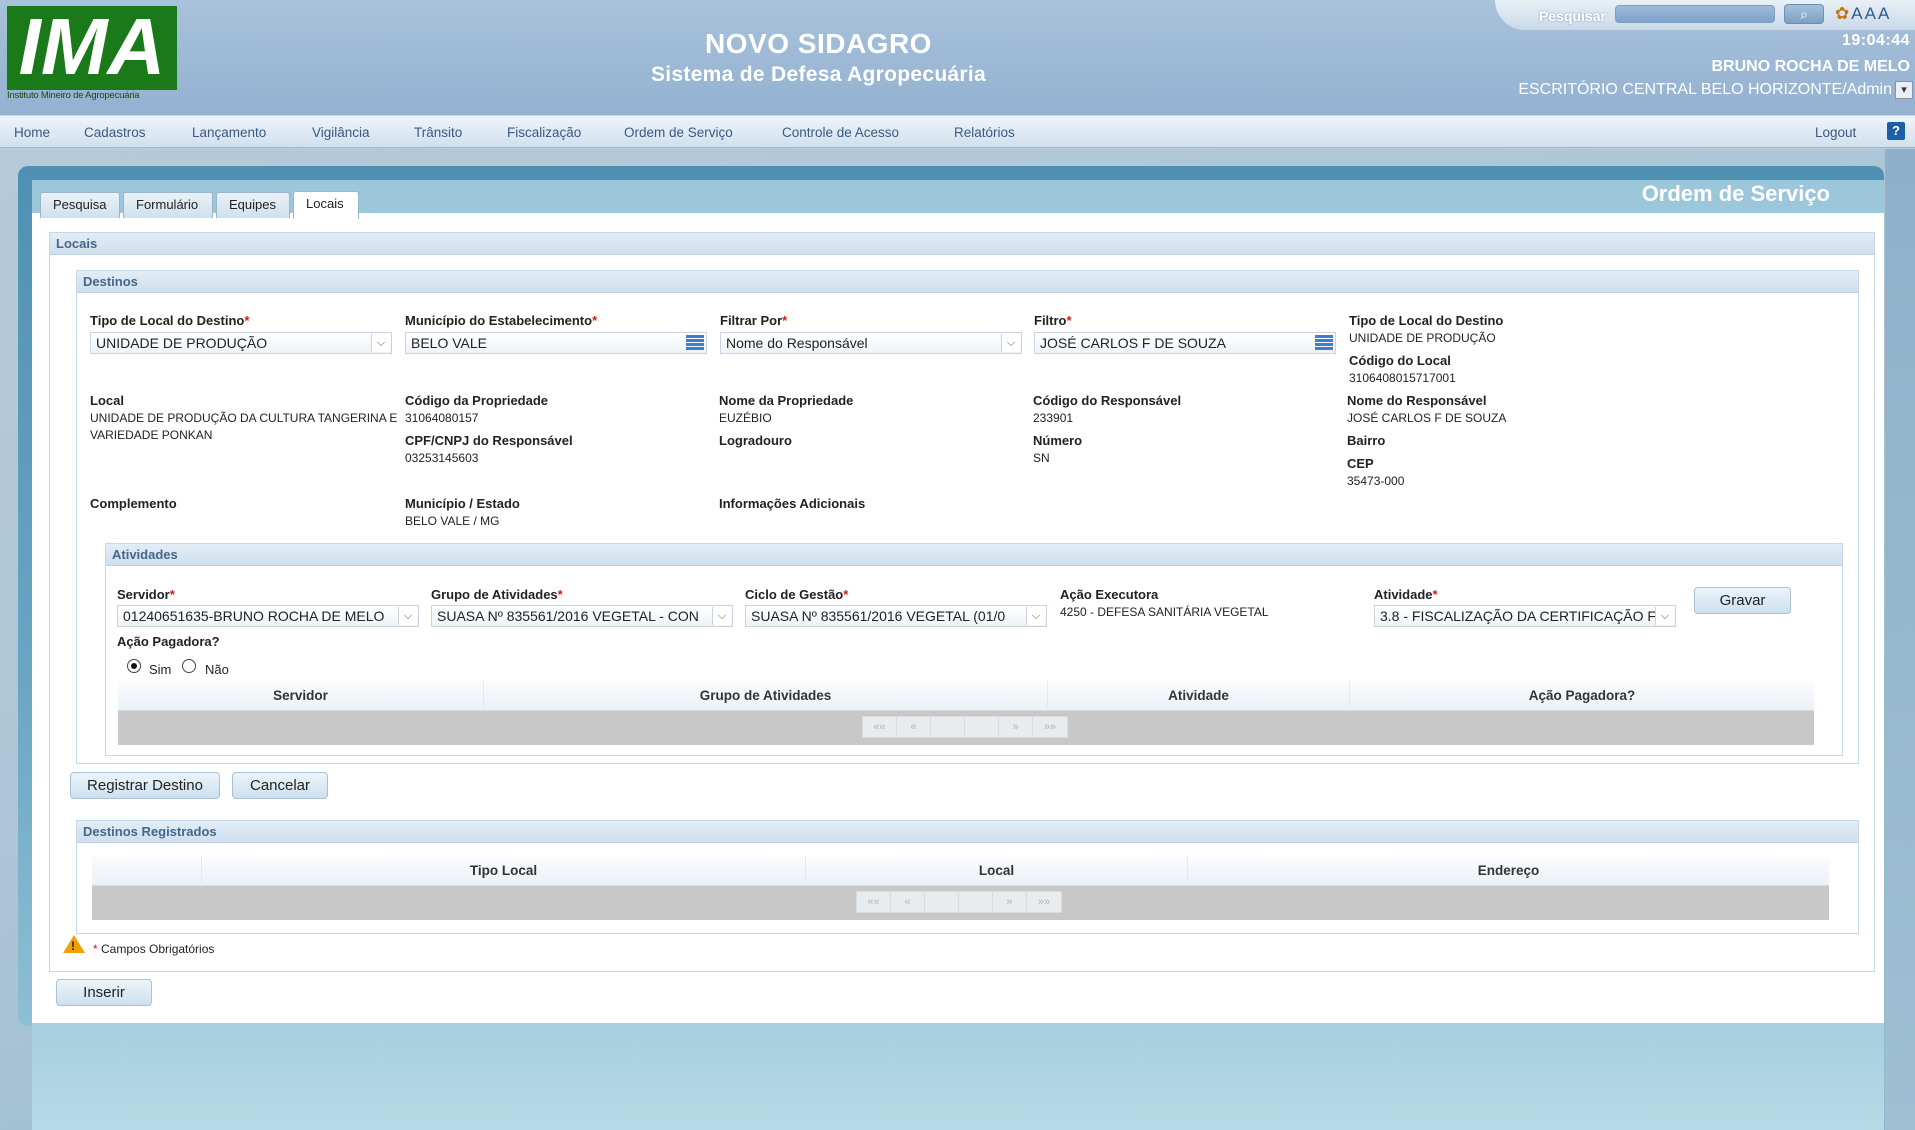 The height and width of the screenshot is (1130, 1915). What do you see at coordinates (168, 641) in the screenshot?
I see `acao-pagadora-label: Ação Pagadora?` at bounding box center [168, 641].